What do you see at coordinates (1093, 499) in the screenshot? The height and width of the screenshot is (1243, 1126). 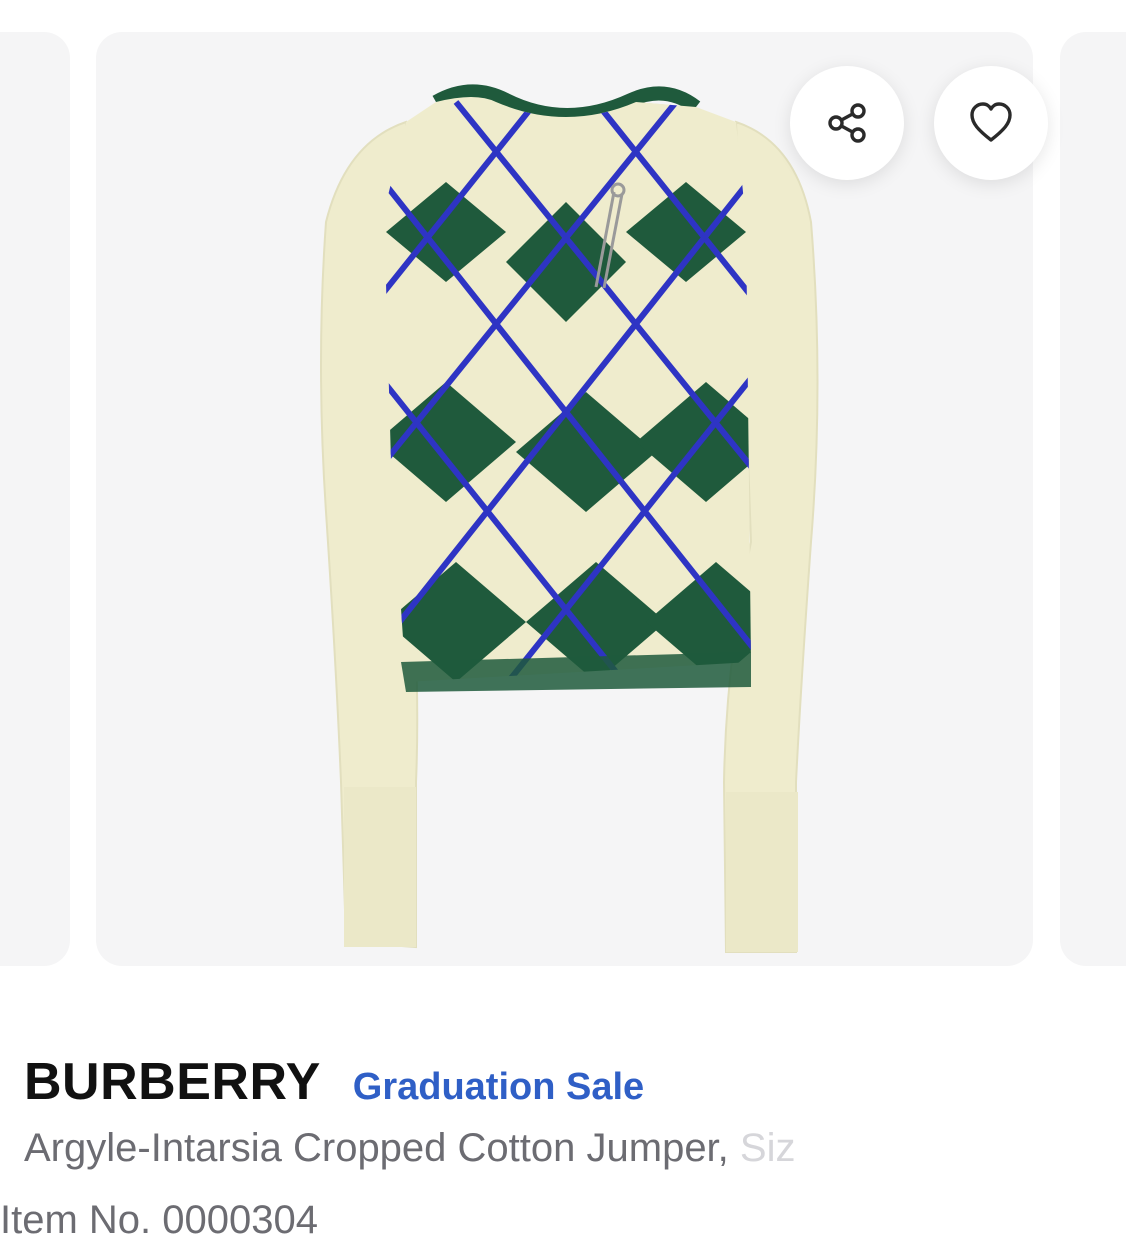 I see `carousel-next-card` at bounding box center [1093, 499].